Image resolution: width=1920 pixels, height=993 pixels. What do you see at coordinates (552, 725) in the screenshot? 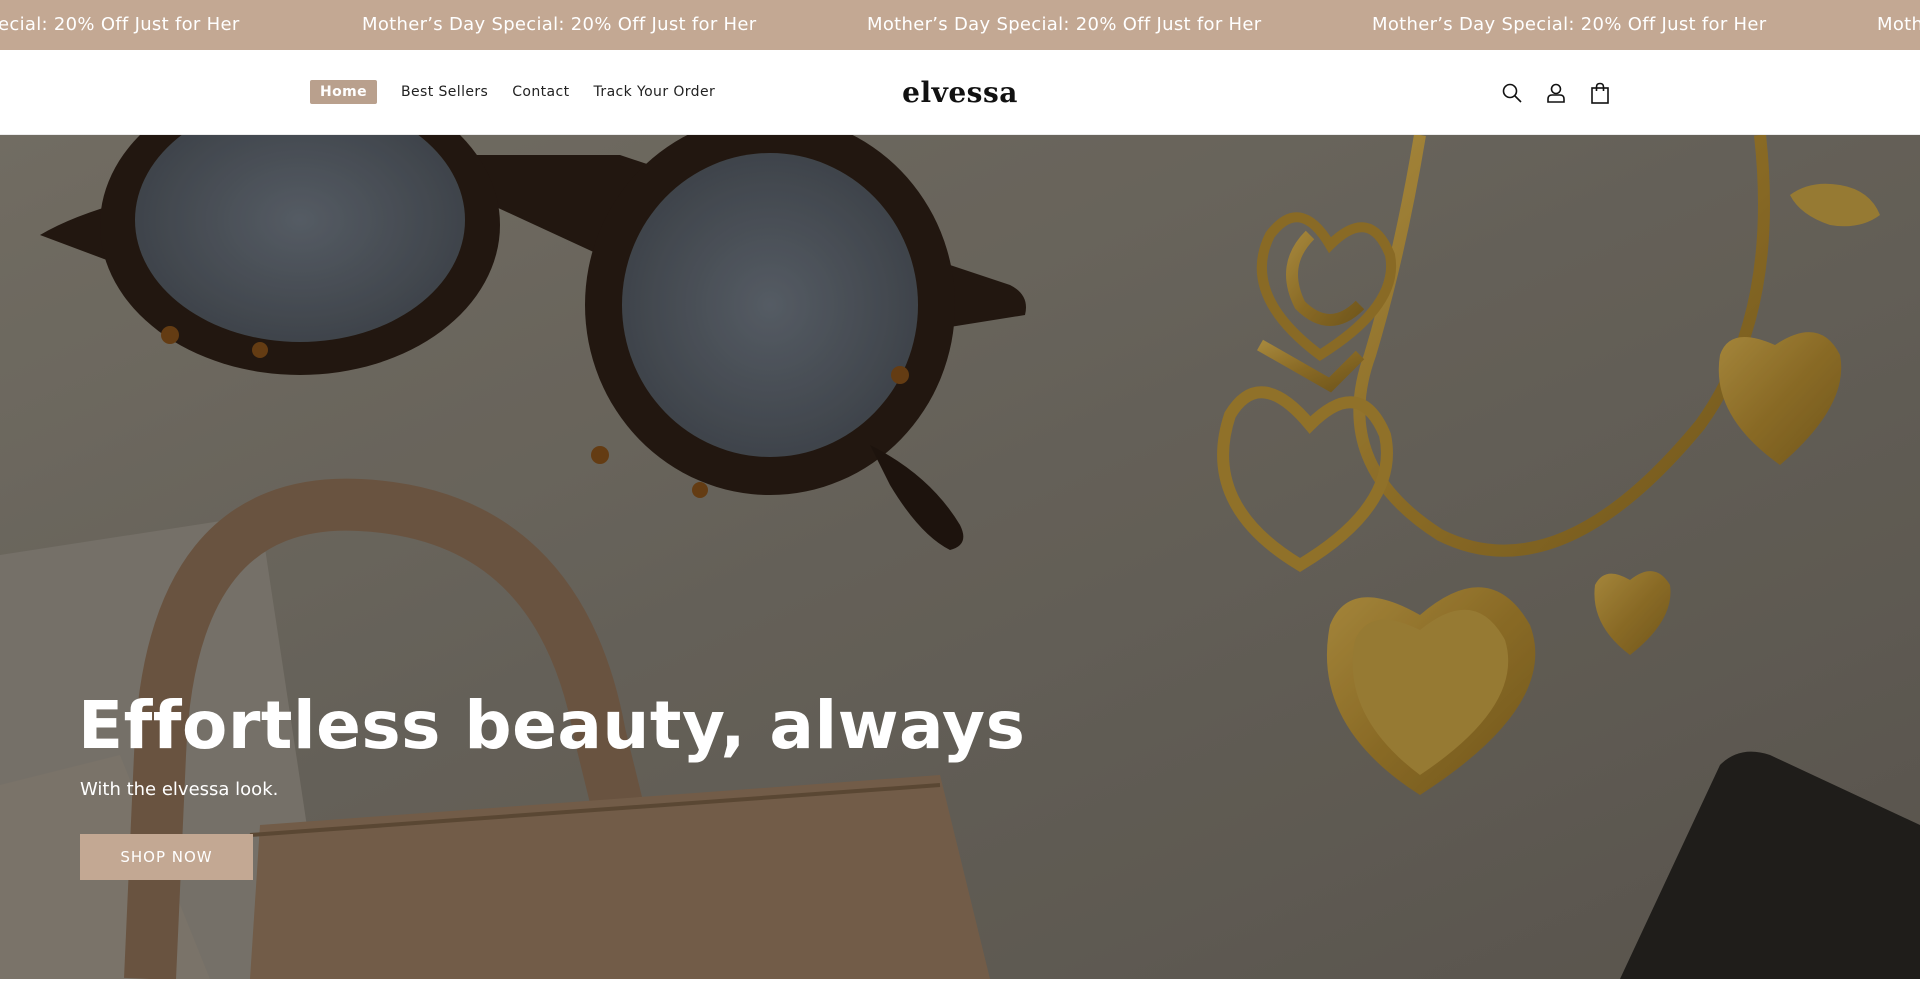
I see `hero-title: Effortless beauty, always` at bounding box center [552, 725].